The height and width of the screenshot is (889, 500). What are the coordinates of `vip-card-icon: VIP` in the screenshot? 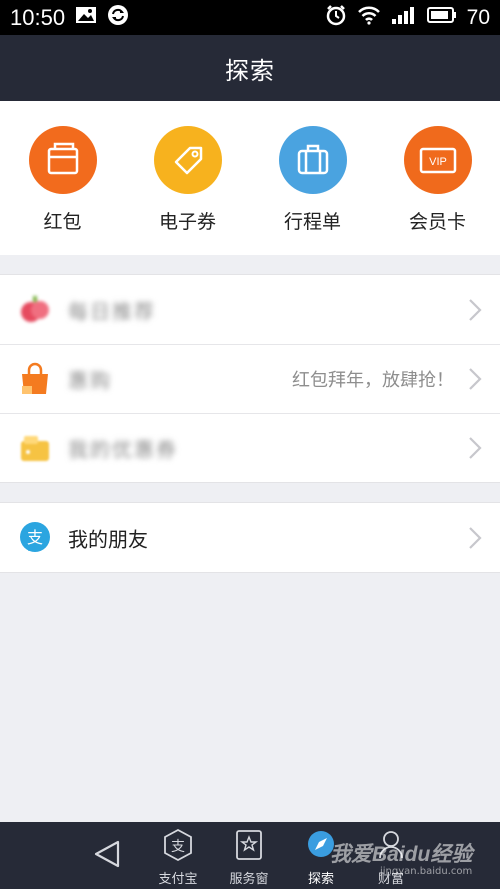 It's located at (437, 160).